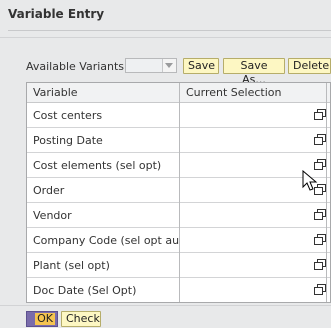 This screenshot has height=328, width=331. Describe the element at coordinates (81, 319) in the screenshot. I see `check-button: Check` at that location.